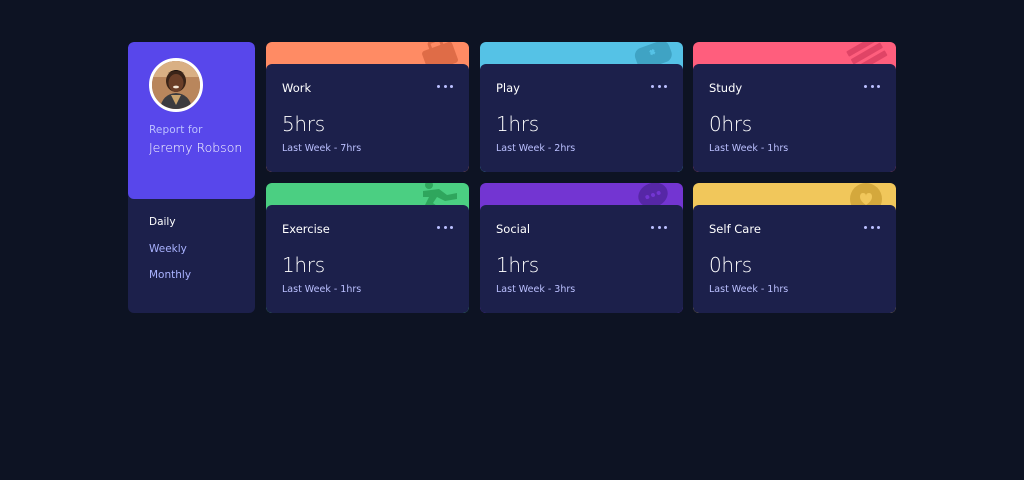 The height and width of the screenshot is (480, 1024). I want to click on activity-card-study: Study 0hrs Last Week - 1hrs, so click(794, 107).